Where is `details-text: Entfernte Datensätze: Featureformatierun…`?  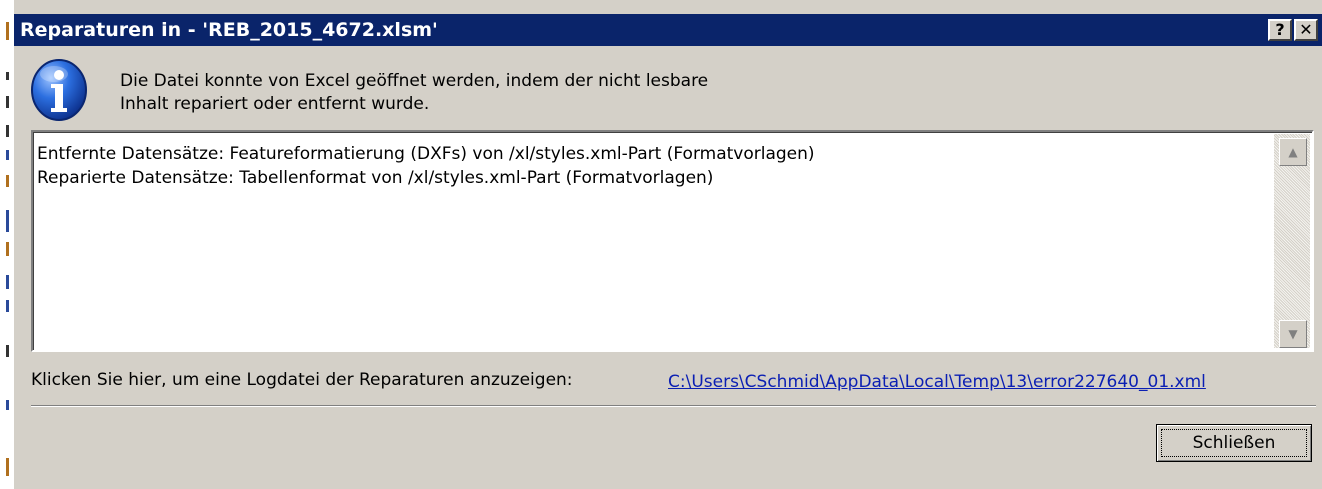
details-text: Entfernte Datensätze: Featureformatierun… is located at coordinates (652, 166).